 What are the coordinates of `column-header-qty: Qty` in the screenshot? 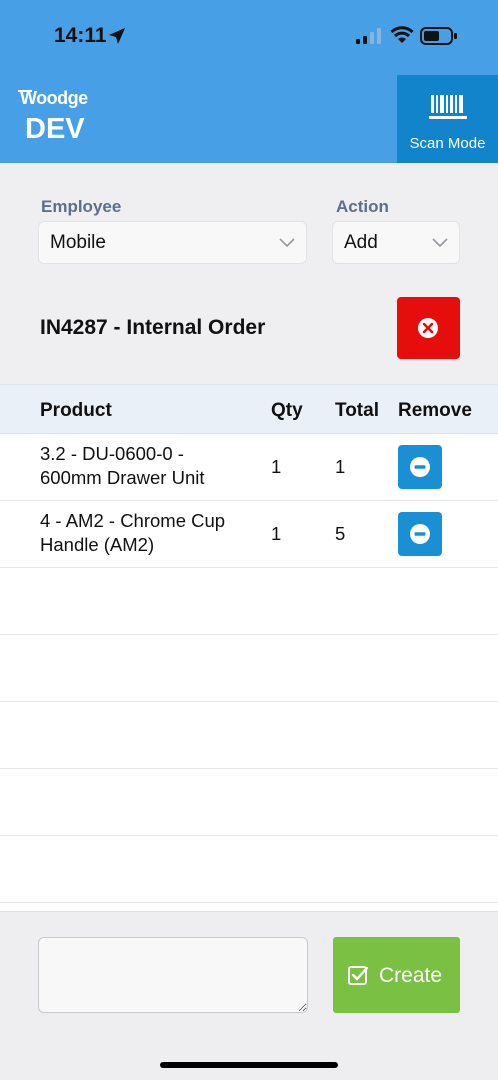 It's located at (287, 410).